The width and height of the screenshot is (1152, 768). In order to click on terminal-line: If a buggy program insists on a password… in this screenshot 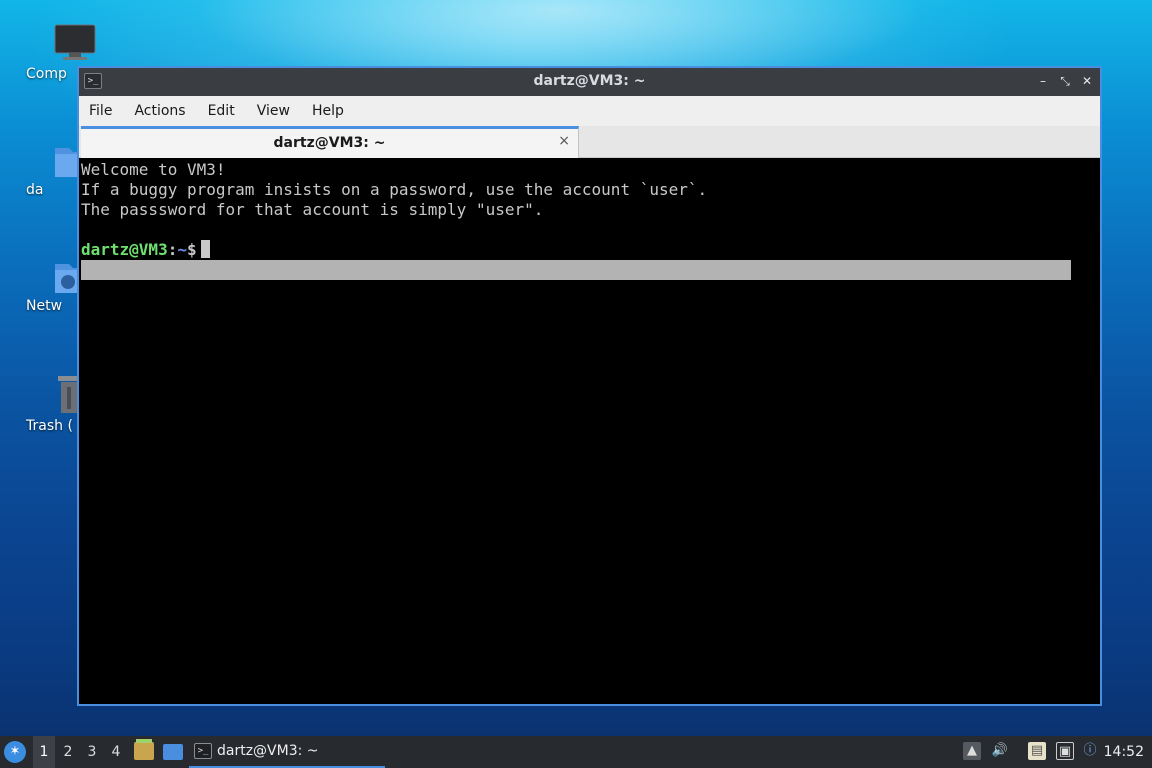, I will do `click(394, 189)`.